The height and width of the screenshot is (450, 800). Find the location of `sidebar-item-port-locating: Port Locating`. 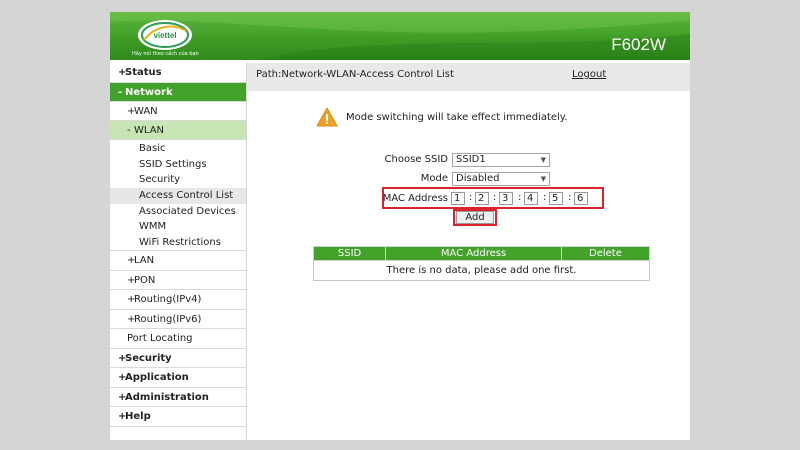

sidebar-item-port-locating: Port Locating is located at coordinates (178, 339).